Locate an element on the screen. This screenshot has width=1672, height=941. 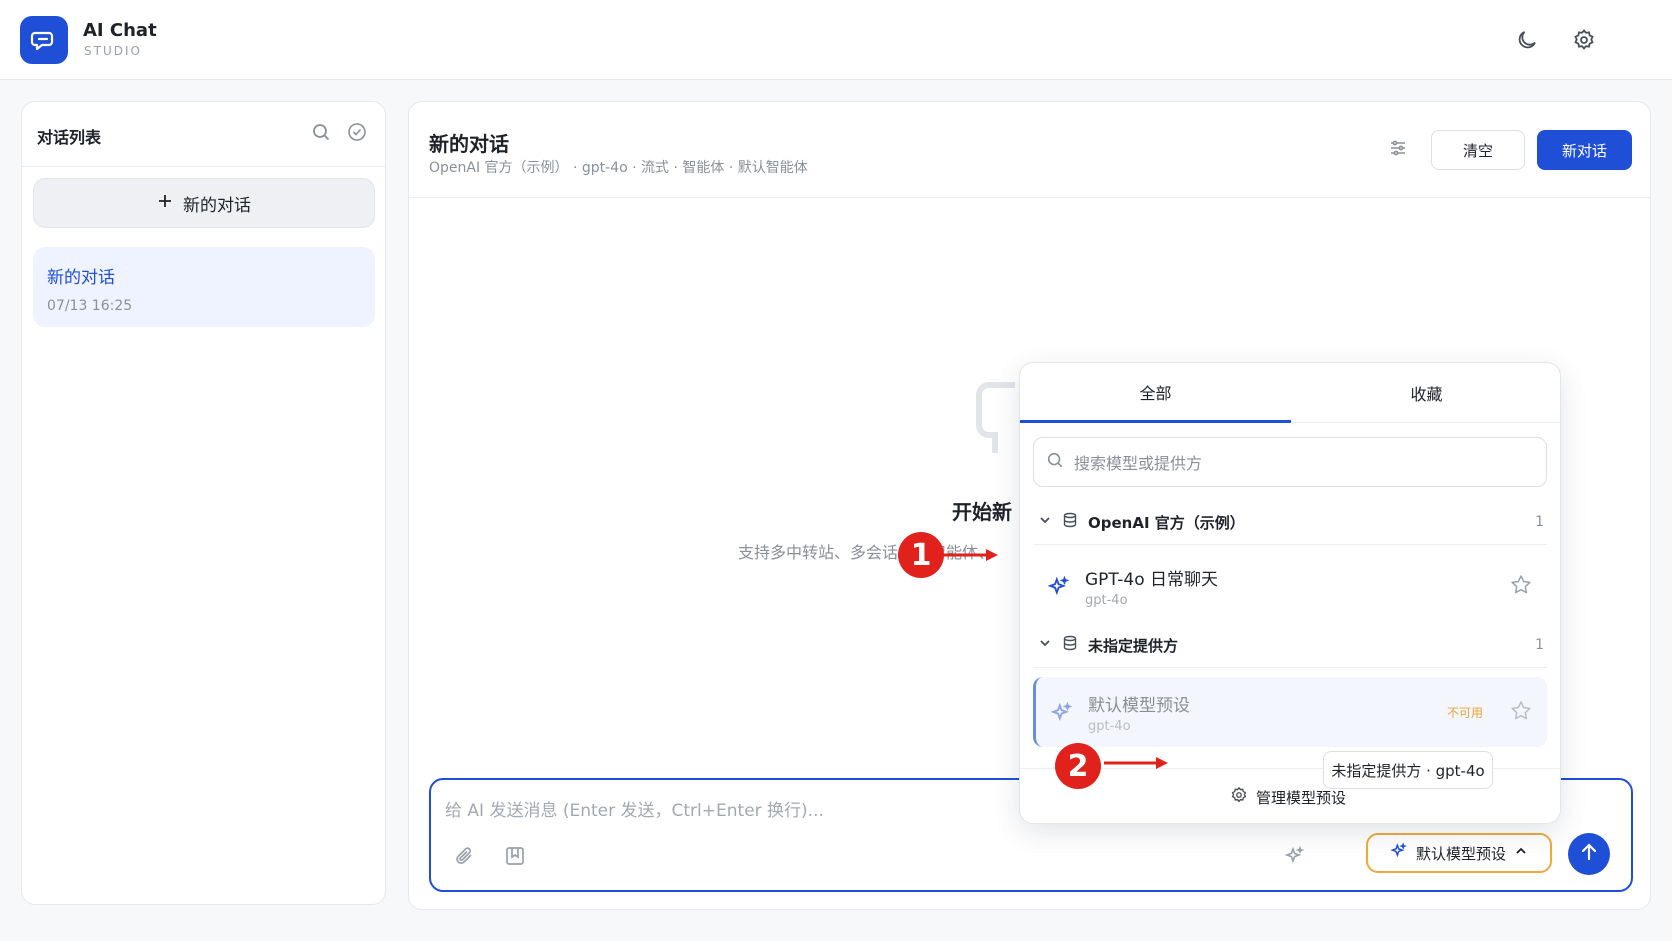
provider-group-header: OpenAI 官方（示例） 1 is located at coordinates (1291, 522).